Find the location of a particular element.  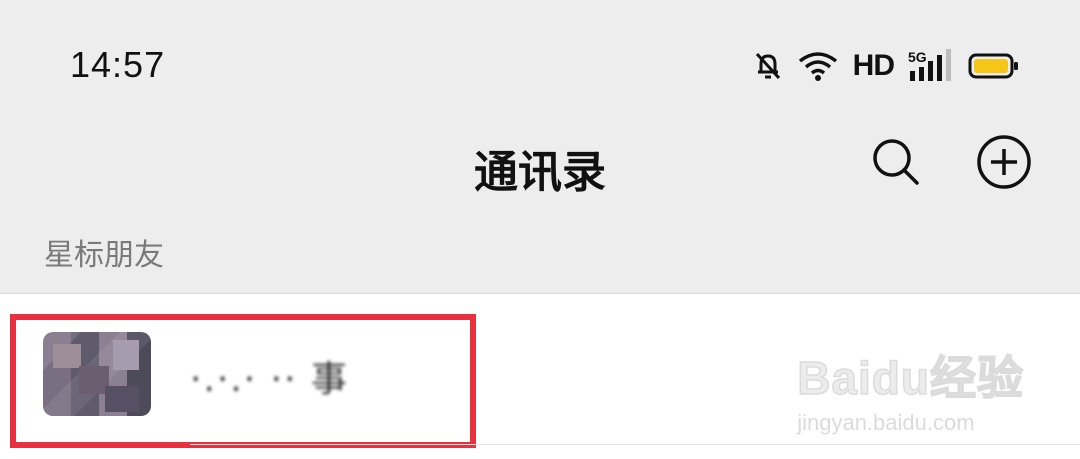

battery-icon is located at coordinates (994, 66).